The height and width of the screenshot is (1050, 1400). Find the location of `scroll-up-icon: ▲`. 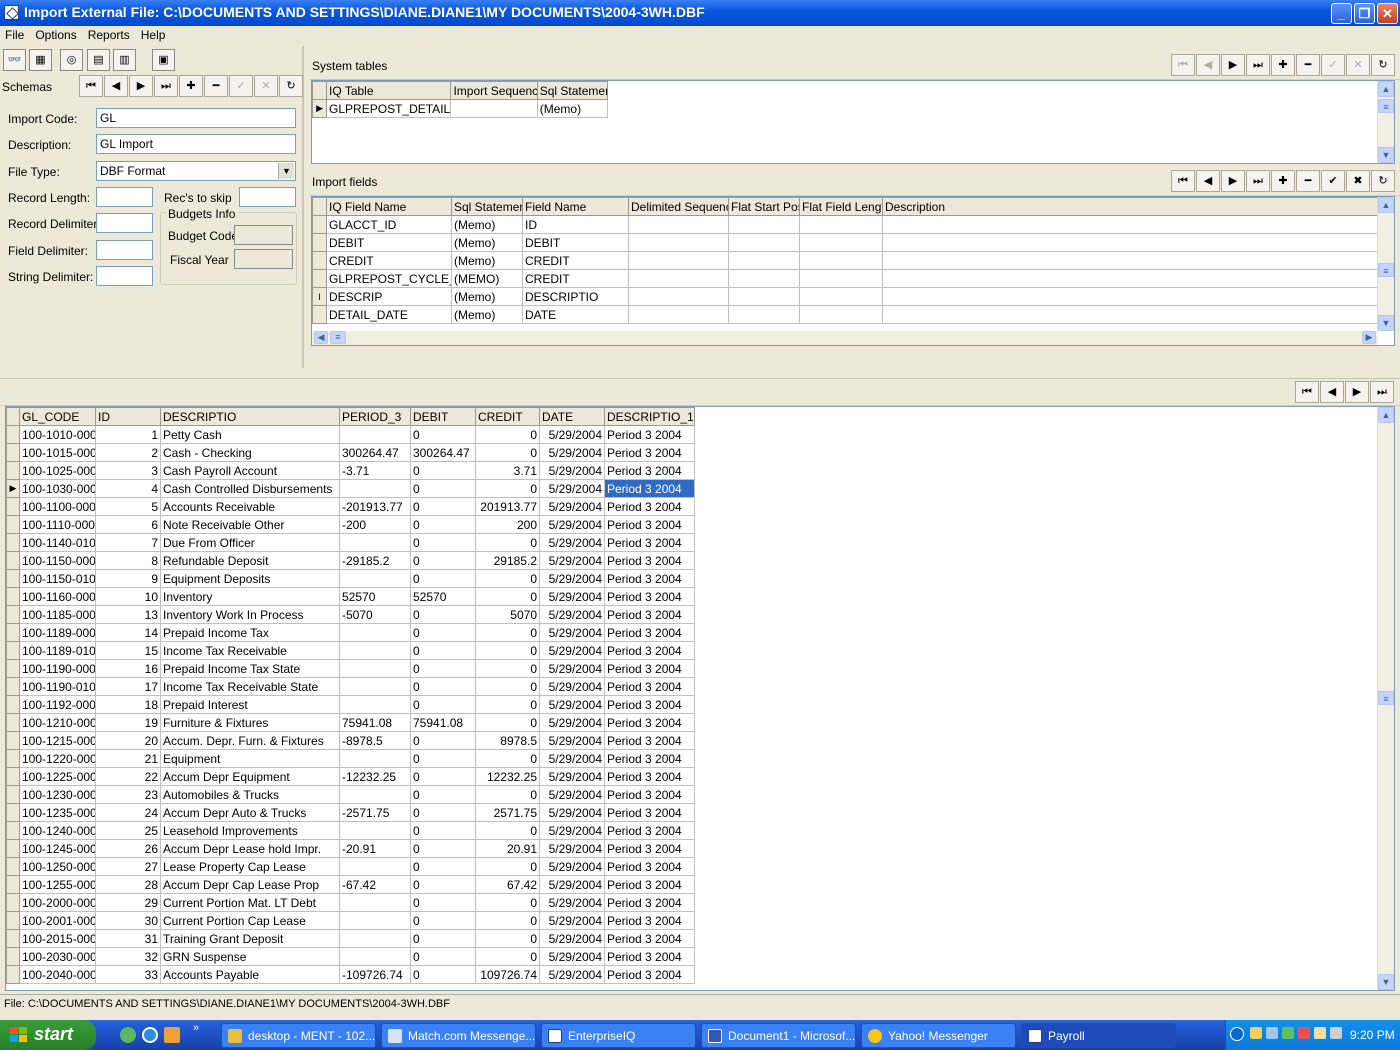

scroll-up-icon: ▲ is located at coordinates (1386, 415).